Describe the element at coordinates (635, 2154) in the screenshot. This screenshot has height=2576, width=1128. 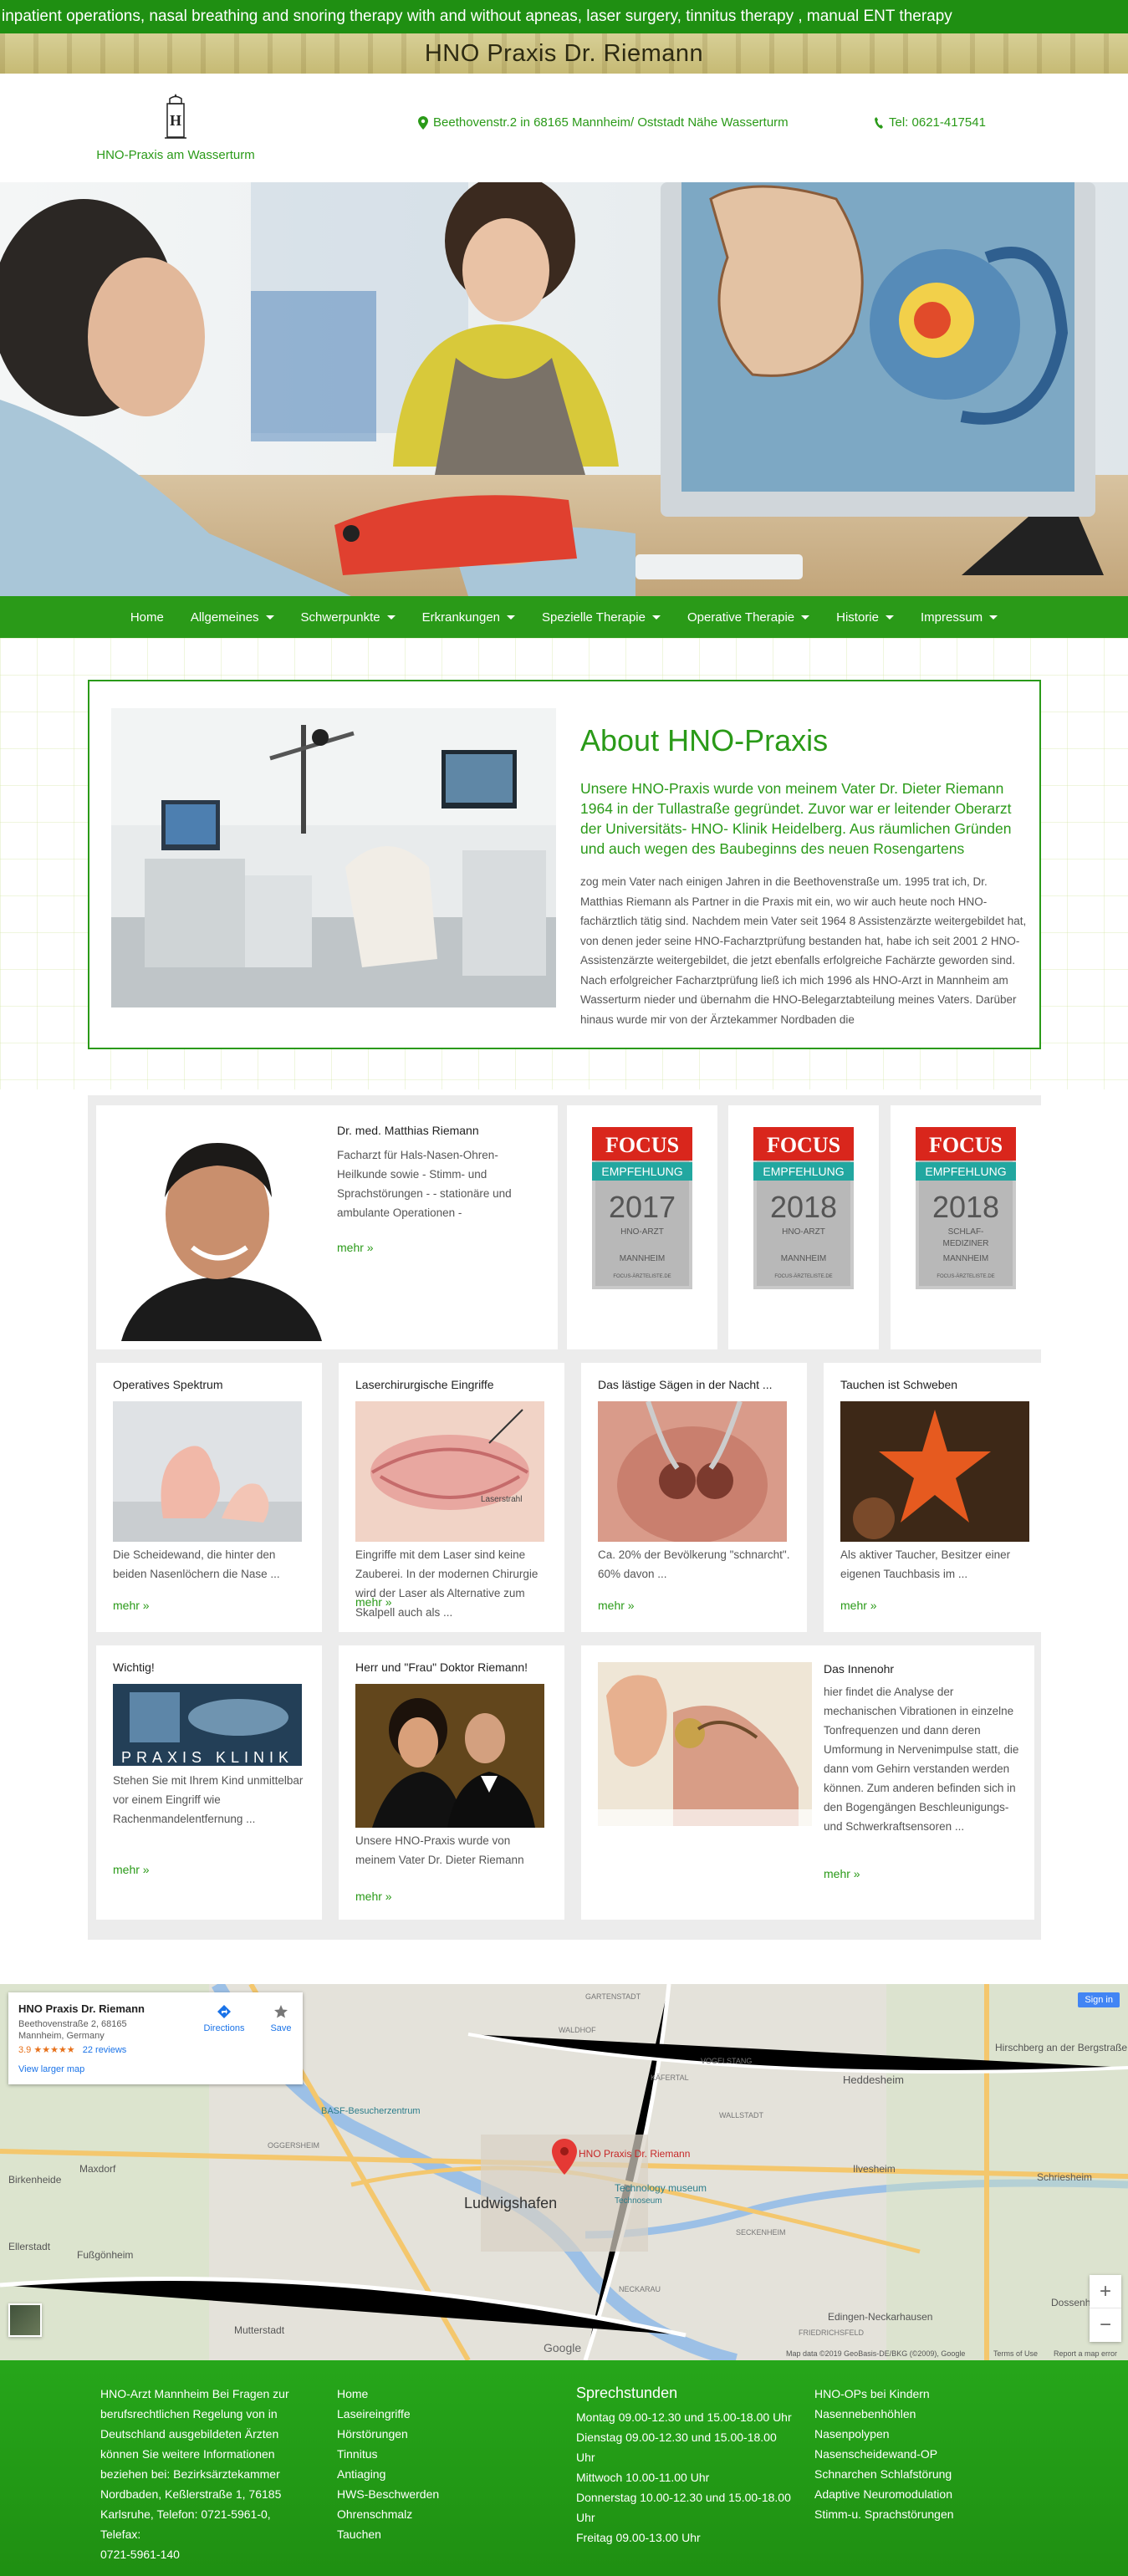
I see `map-pin-label: HNO Praxis Dr. Riemann` at that location.